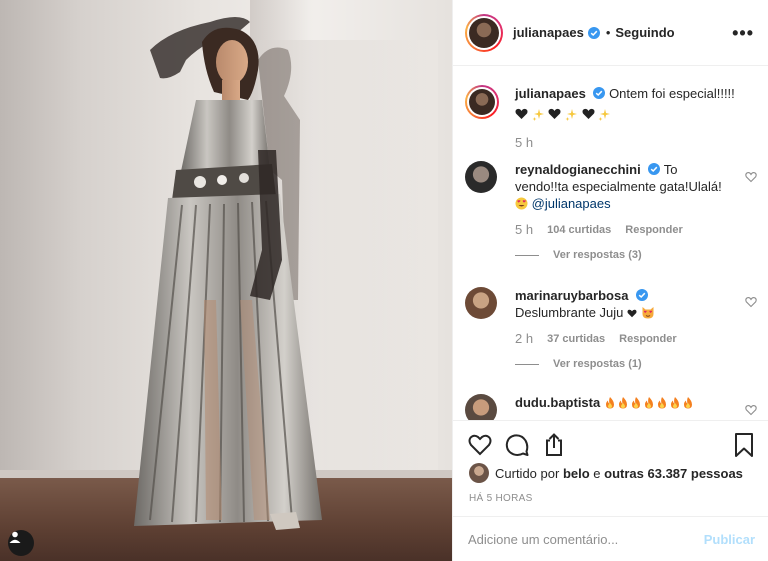 The height and width of the screenshot is (561, 768). Describe the element at coordinates (673, 473) in the screenshot. I see `liked-by-others: outras 63.387 pessoas` at that location.